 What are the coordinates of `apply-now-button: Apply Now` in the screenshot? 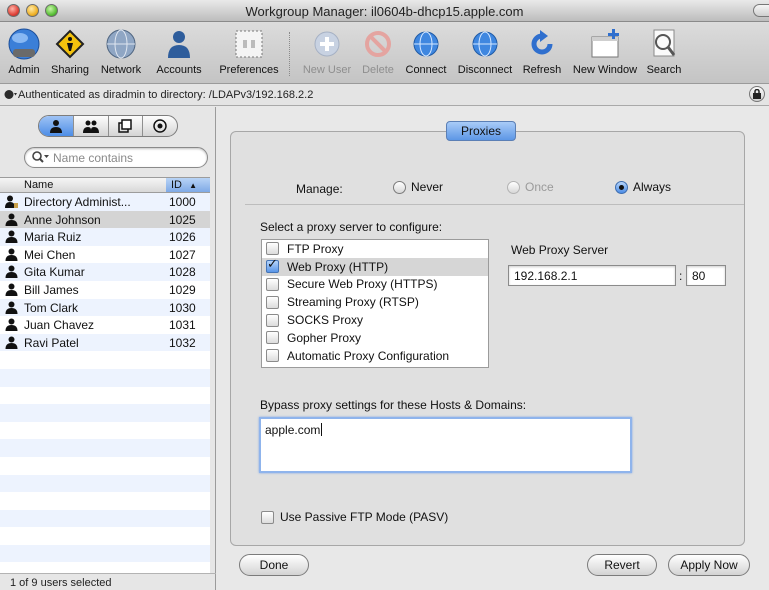 It's located at (709, 565).